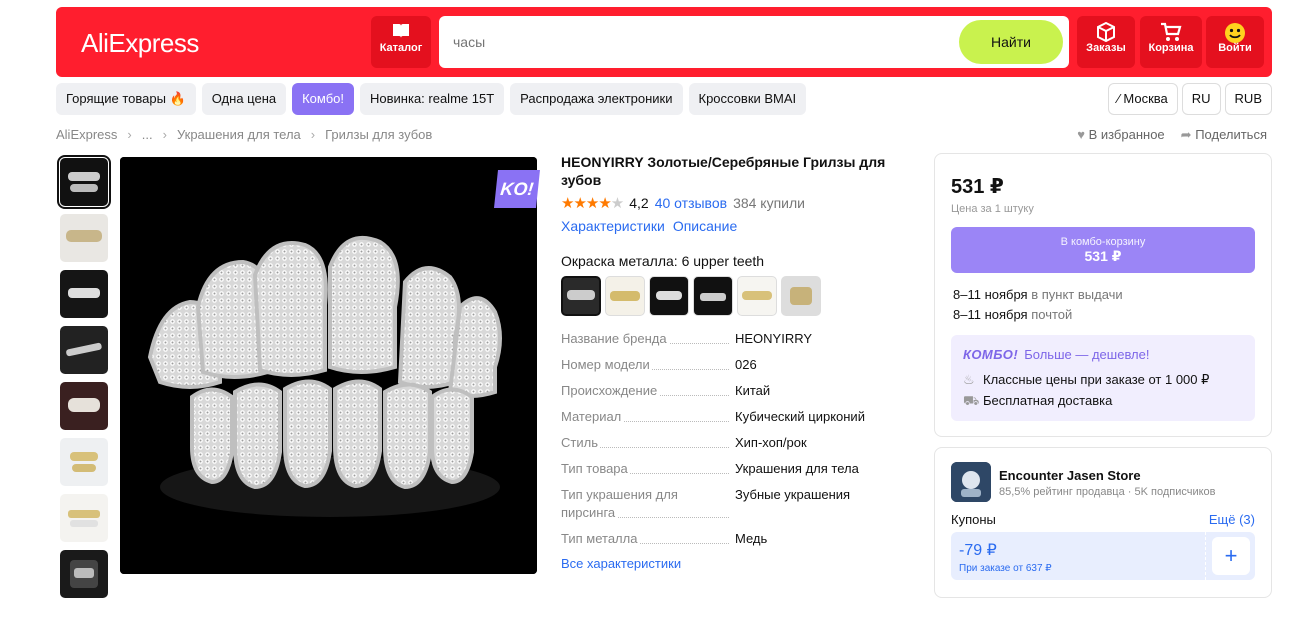 This screenshot has width=1297, height=633. I want to click on thumbnail-strip, so click(84, 380).